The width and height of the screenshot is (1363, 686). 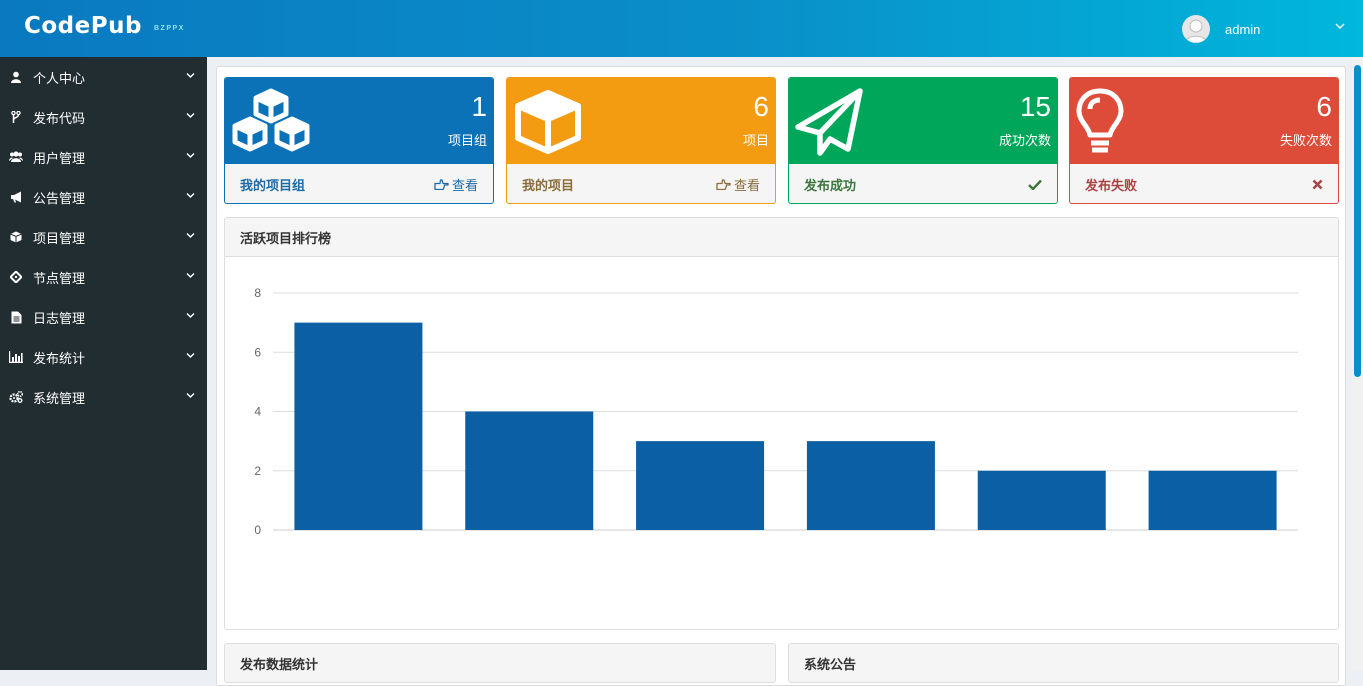 I want to click on sidebar-item-publish-code: 发布代码, so click(x=103, y=117).